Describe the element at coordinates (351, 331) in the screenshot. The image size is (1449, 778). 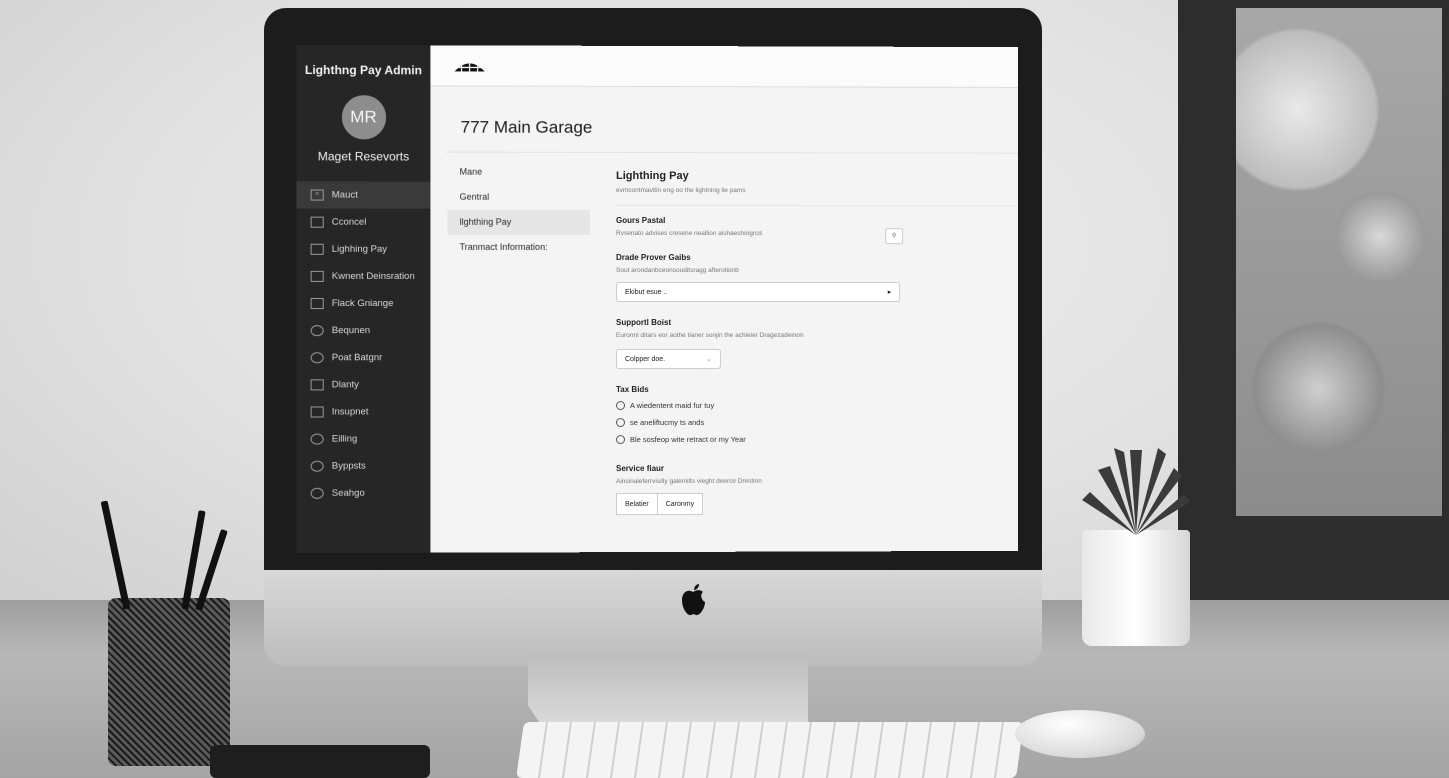
I see `sidebar-item-label: Bequnen` at that location.